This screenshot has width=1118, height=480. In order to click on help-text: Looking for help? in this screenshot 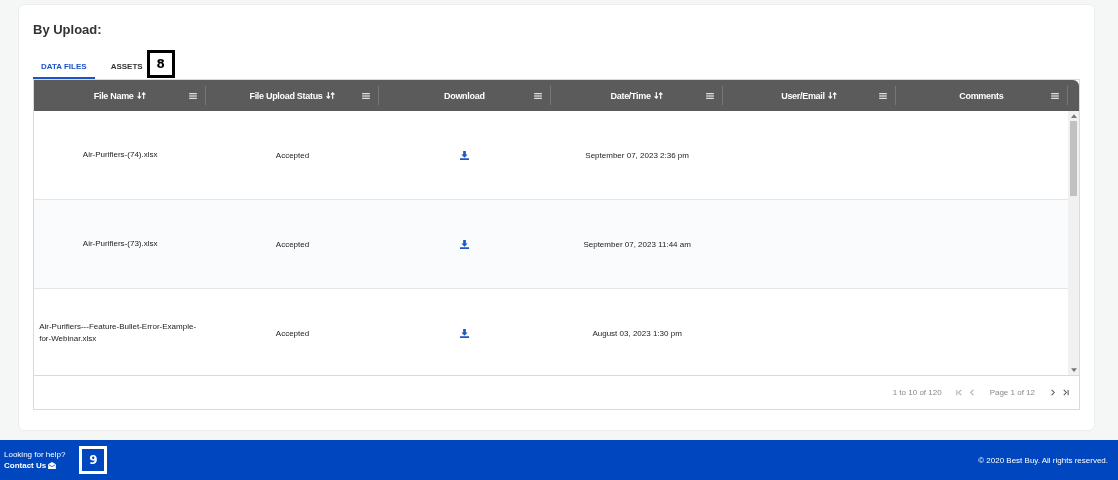, I will do `click(35, 454)`.